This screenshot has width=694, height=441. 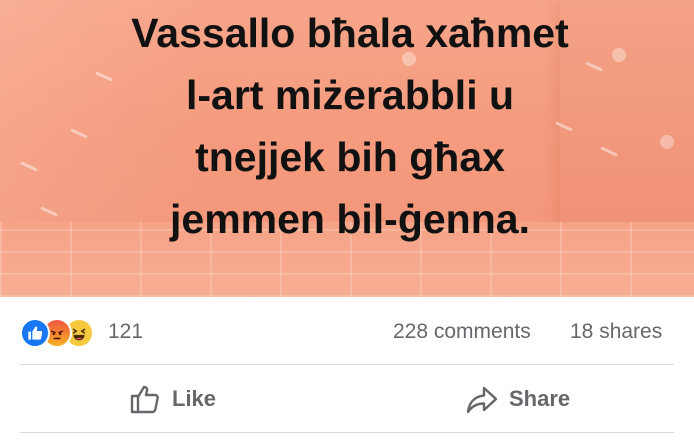 What do you see at coordinates (616, 332) in the screenshot?
I see `shares-count: 18 shares` at bounding box center [616, 332].